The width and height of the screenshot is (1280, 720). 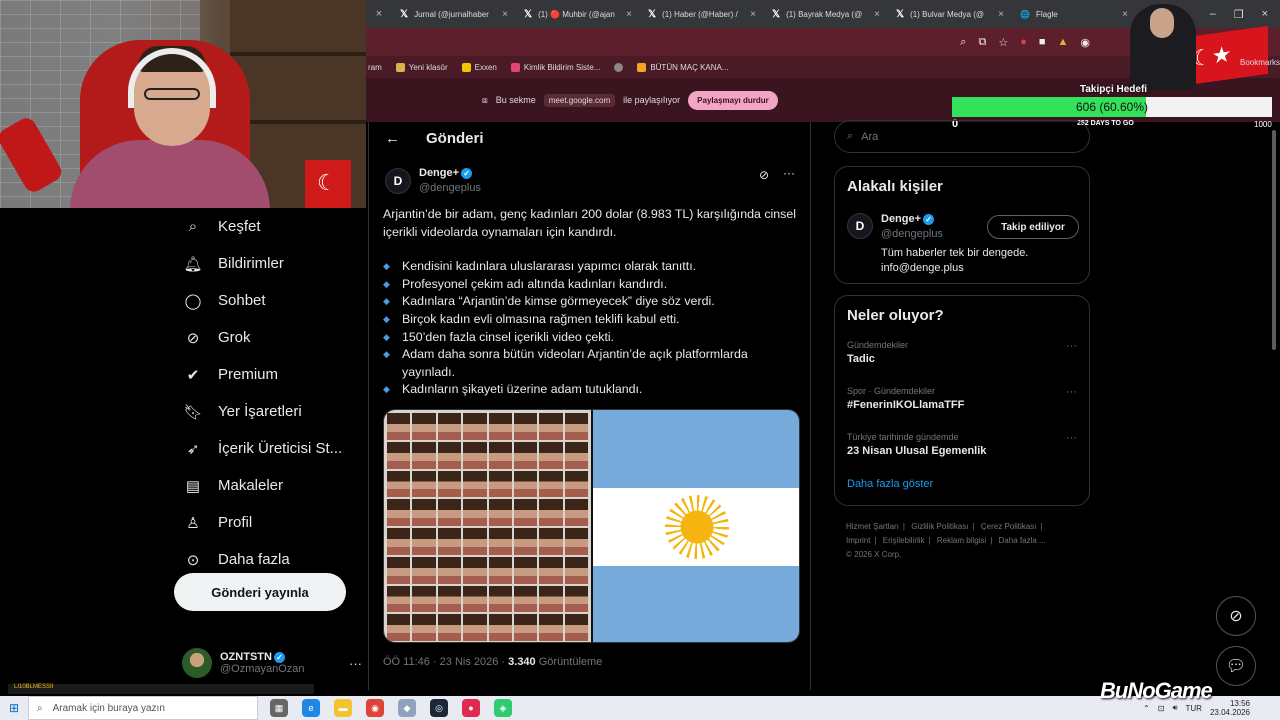 I want to click on trend-name: 23 Nisan Ulusal Egemenlik, so click(x=917, y=451).